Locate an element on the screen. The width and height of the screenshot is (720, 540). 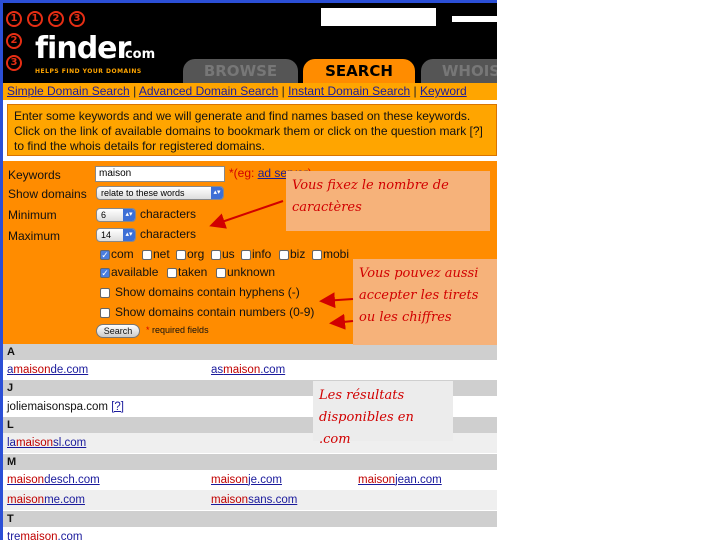
arrow-to-hyphens is located at coordinates (336, 300).